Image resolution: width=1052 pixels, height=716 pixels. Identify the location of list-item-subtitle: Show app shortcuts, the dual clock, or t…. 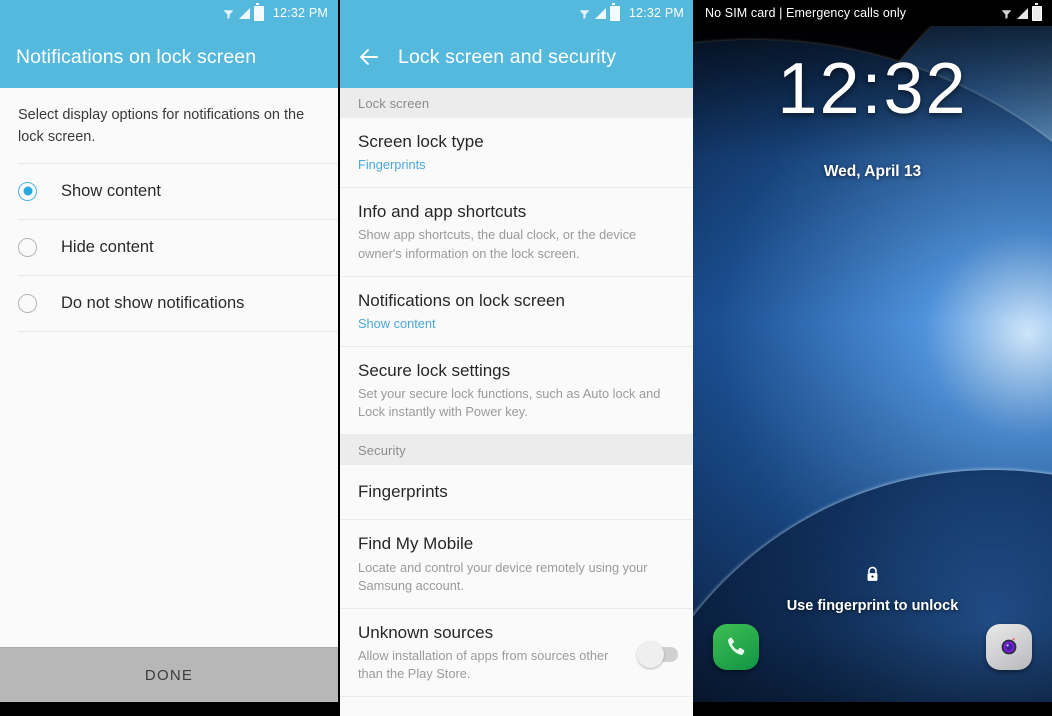
(497, 244).